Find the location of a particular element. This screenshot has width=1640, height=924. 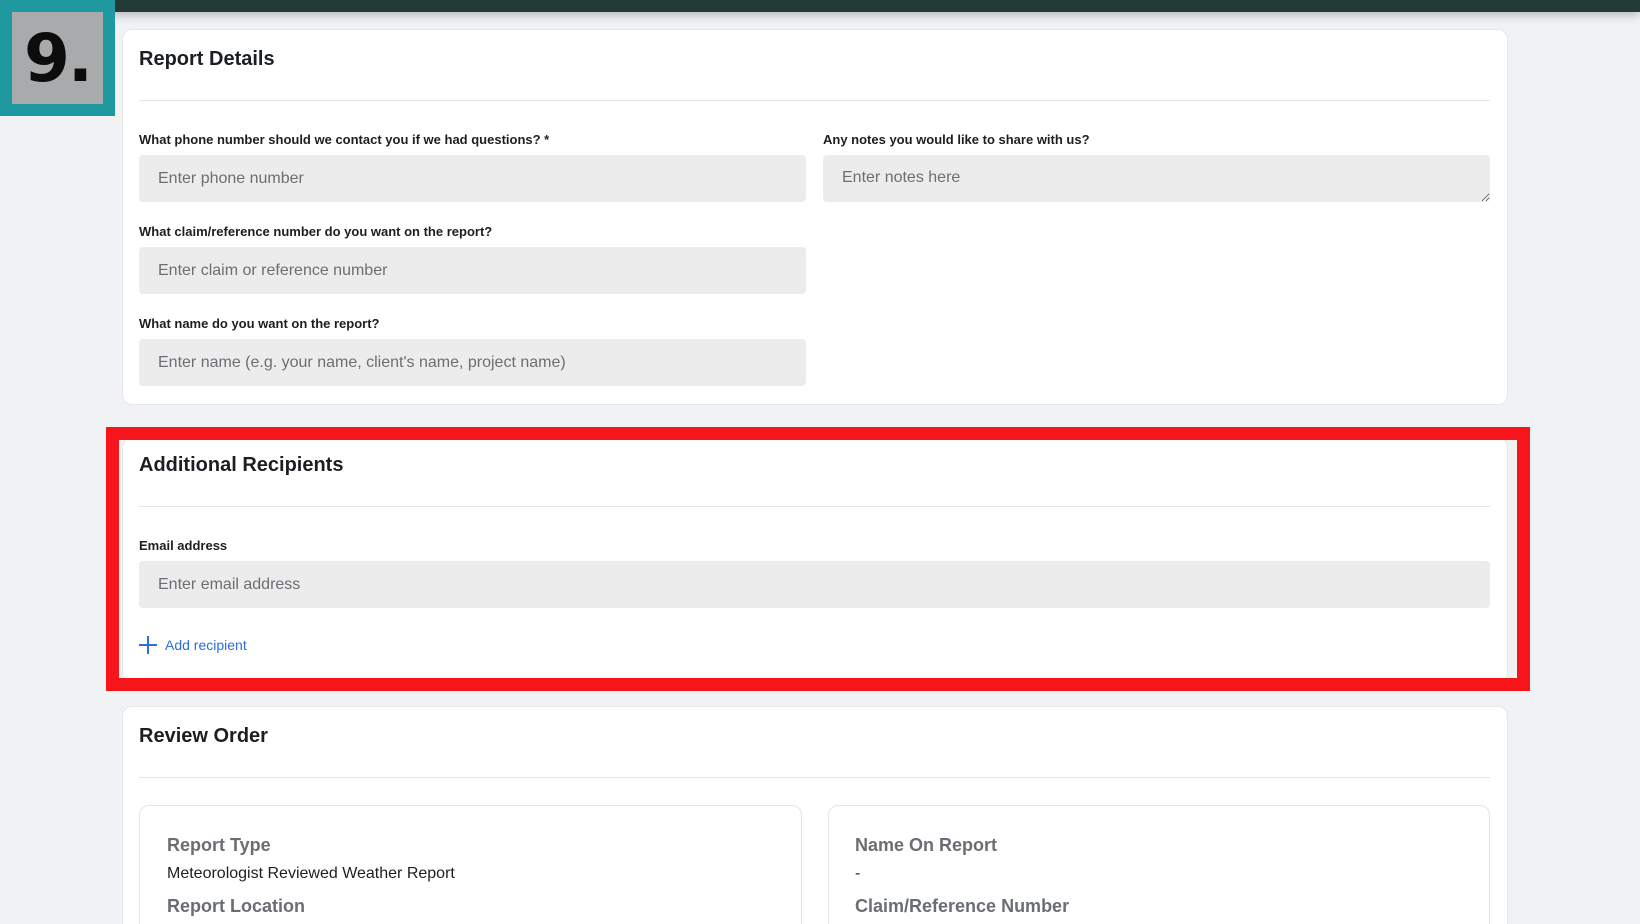

plus-icon is located at coordinates (148, 645).